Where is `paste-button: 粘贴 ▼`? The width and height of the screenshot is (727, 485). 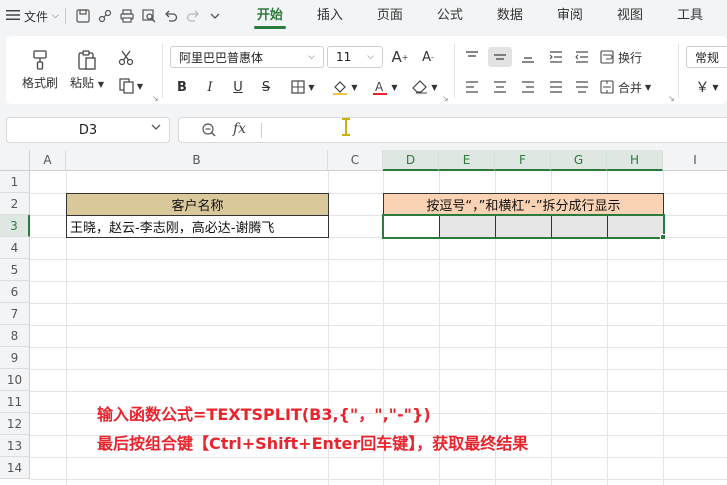 paste-button: 粘贴 ▼ is located at coordinates (87, 68).